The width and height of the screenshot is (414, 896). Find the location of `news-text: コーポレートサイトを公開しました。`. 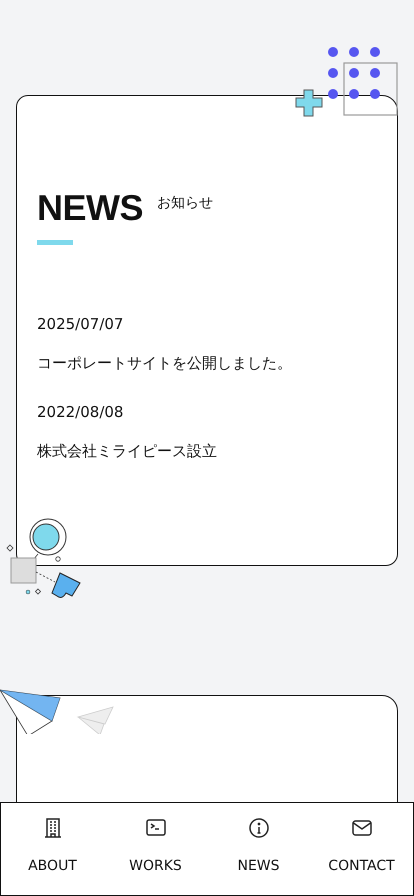

news-text: コーポレートサイトを公開しました。 is located at coordinates (165, 363).